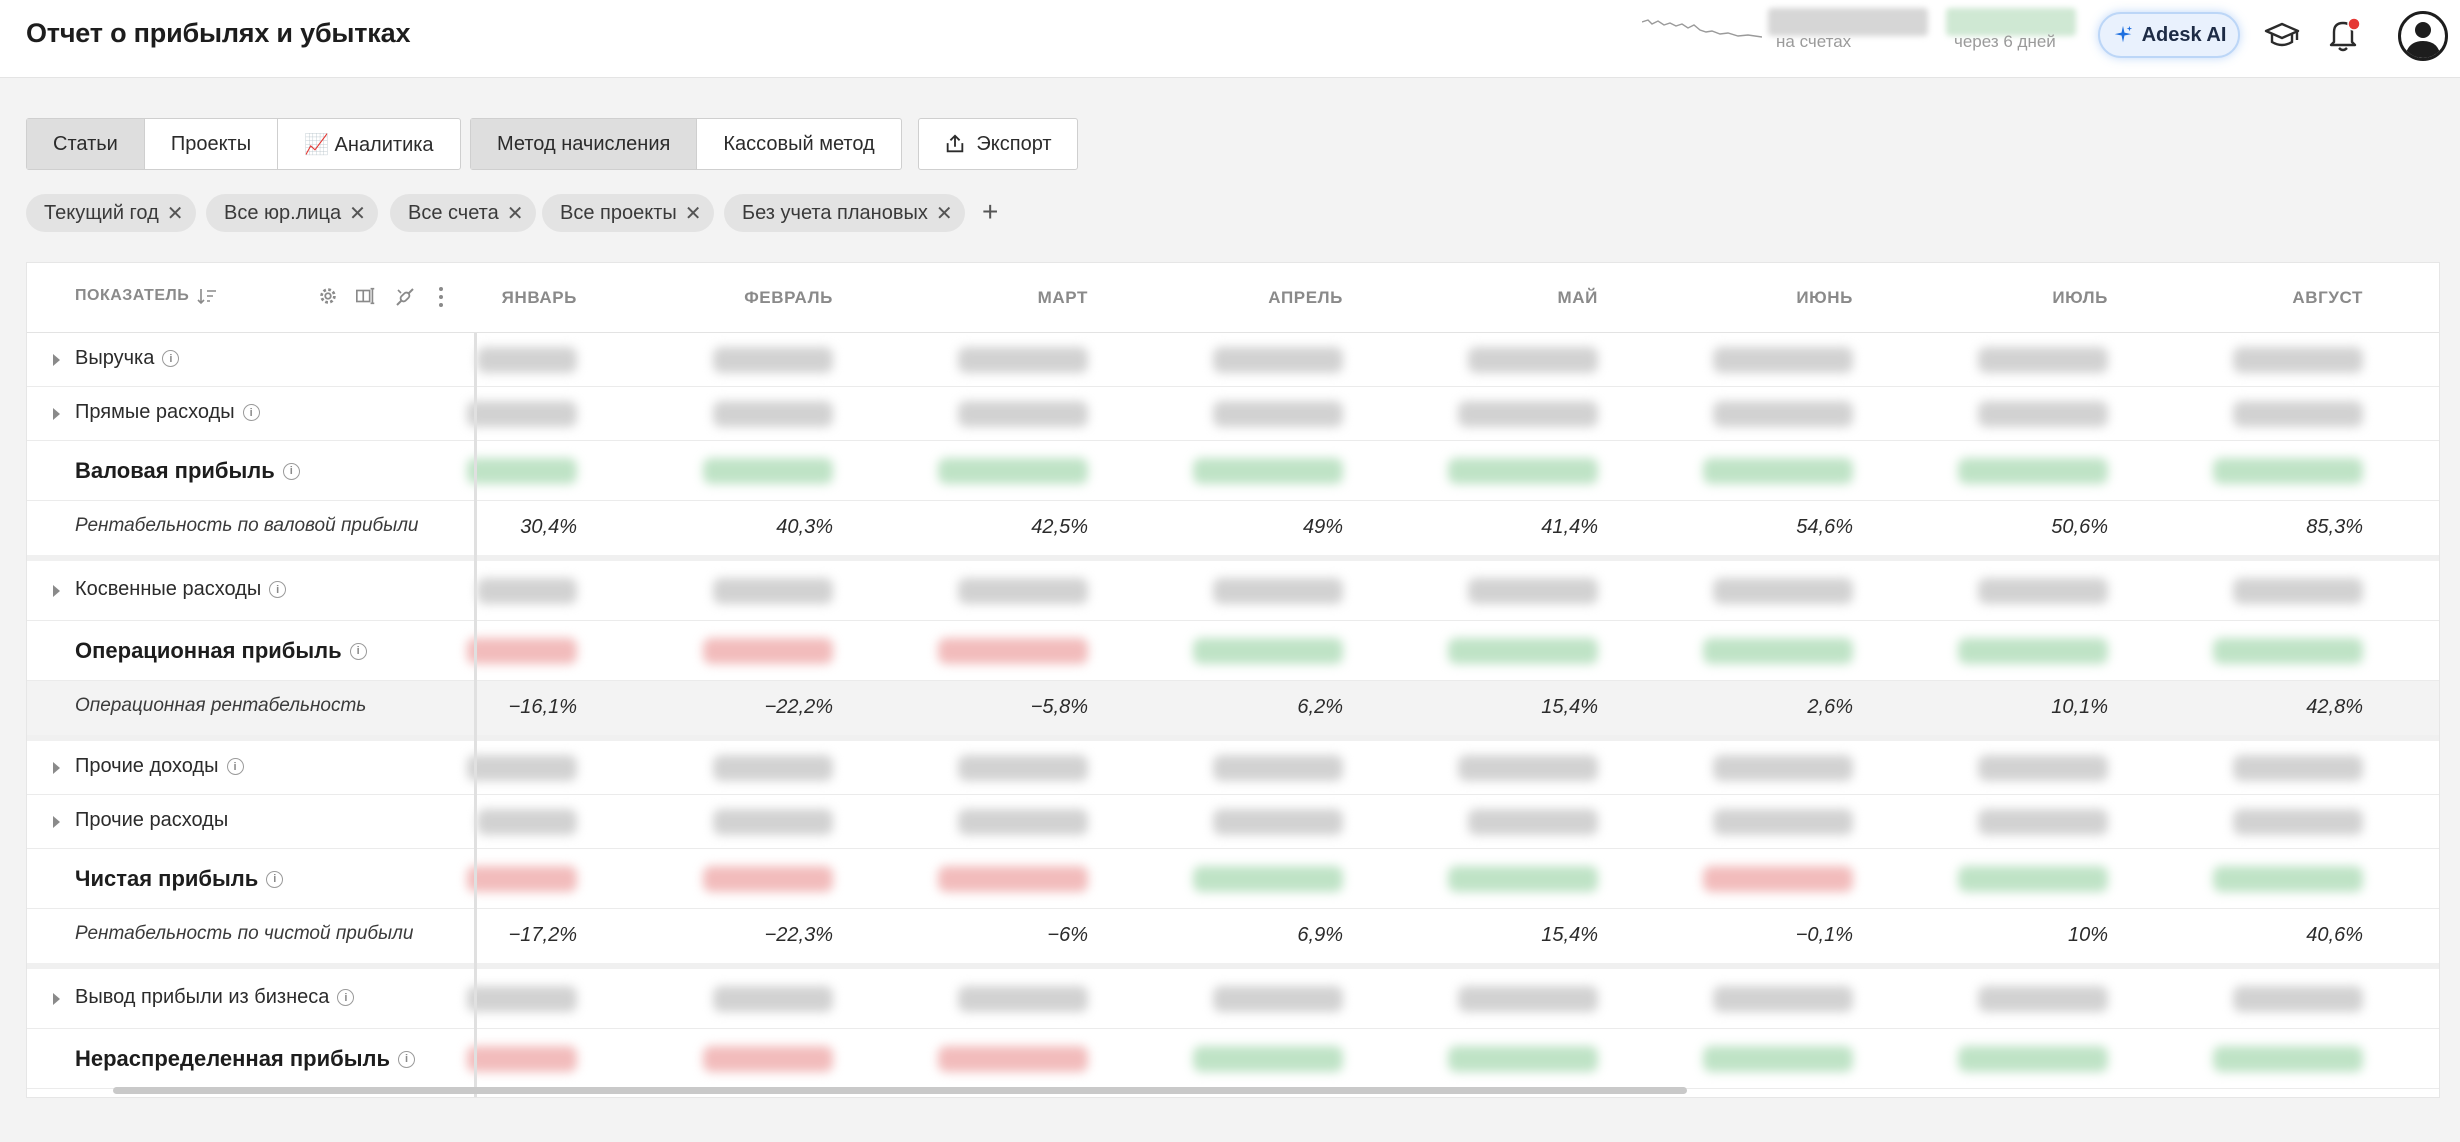  I want to click on filter-chip-projects: Все проекты ✕, so click(628, 213).